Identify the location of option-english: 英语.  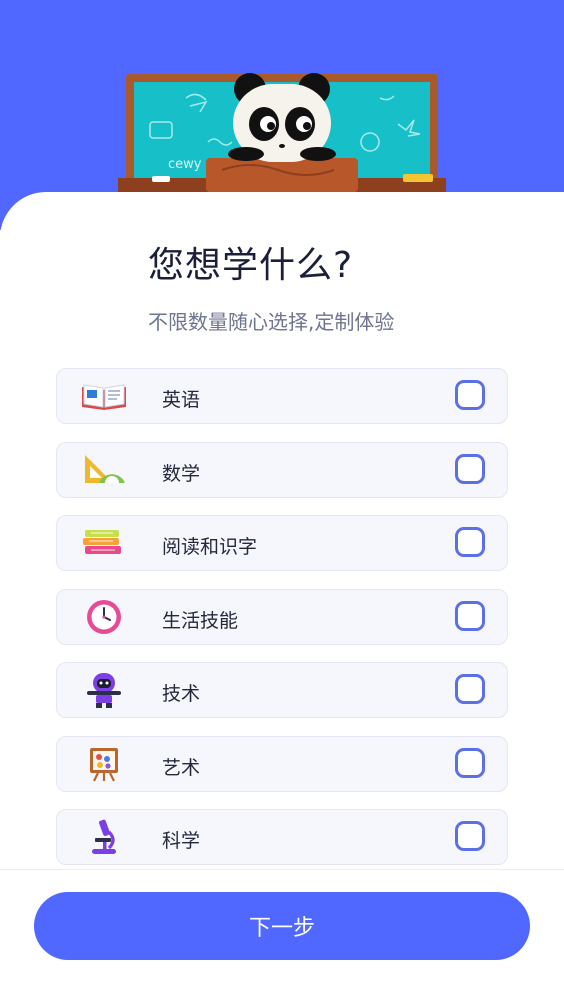
(282, 396).